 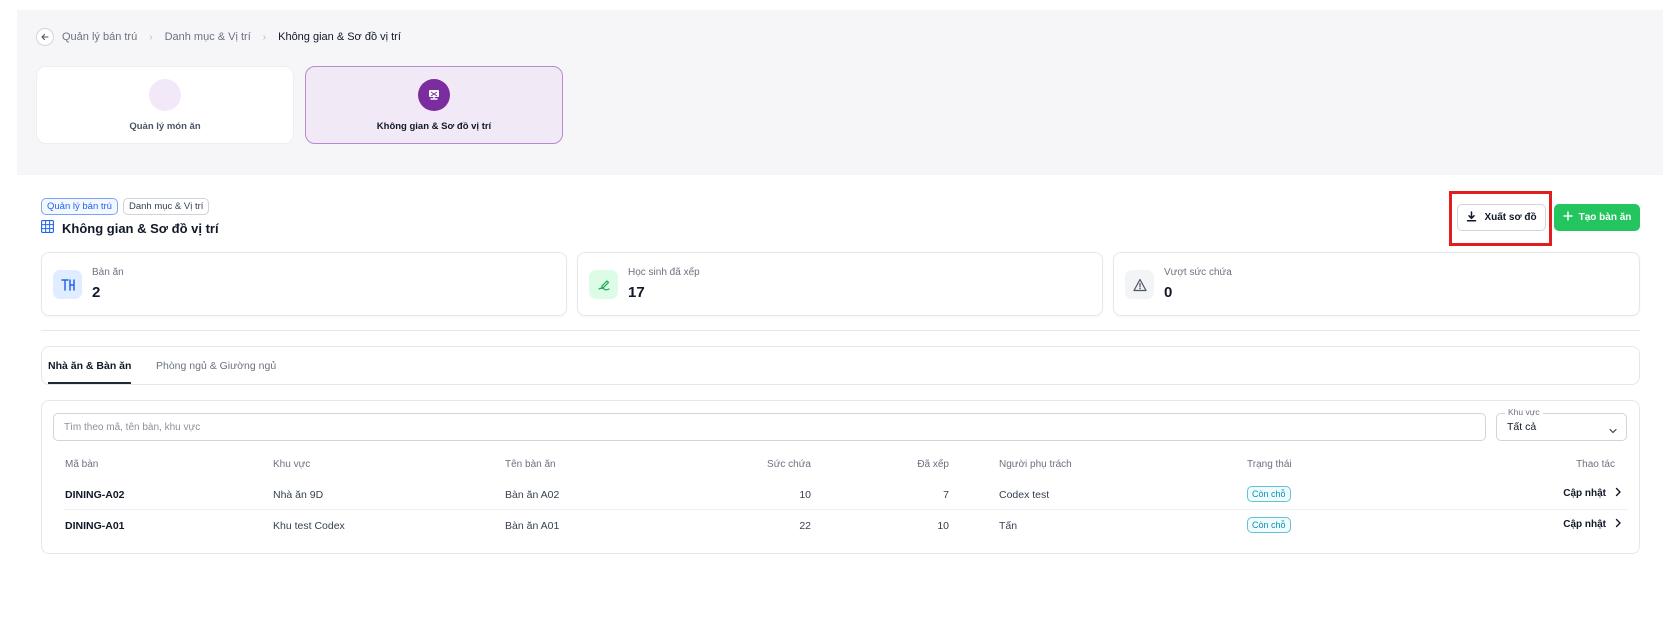 I want to click on page-title: Không gian & Sơ đồ vị trí, so click(x=130, y=228).